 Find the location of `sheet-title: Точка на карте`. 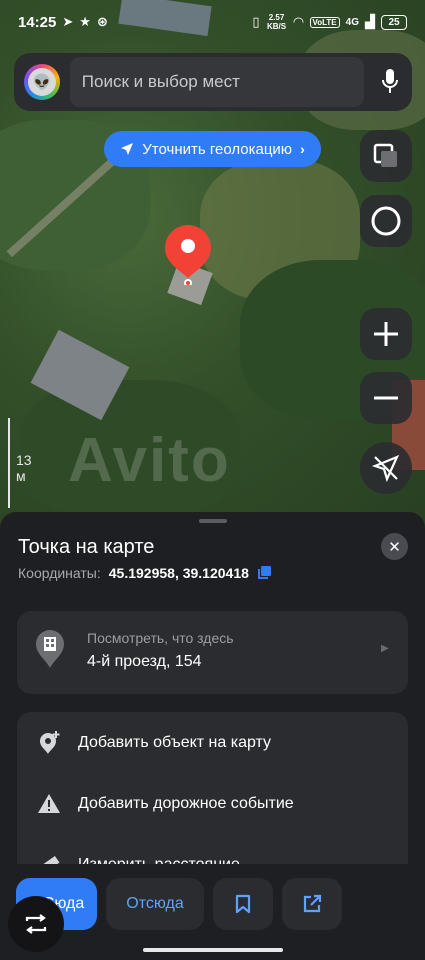

sheet-title: Точка на карте is located at coordinates (86, 547).